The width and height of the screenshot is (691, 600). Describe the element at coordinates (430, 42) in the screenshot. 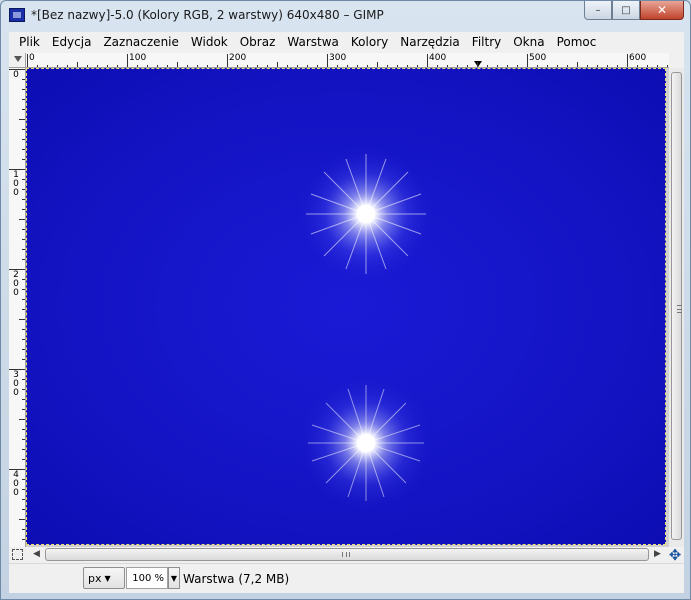

I see `menu-narzędzia: Narzędzia` at that location.